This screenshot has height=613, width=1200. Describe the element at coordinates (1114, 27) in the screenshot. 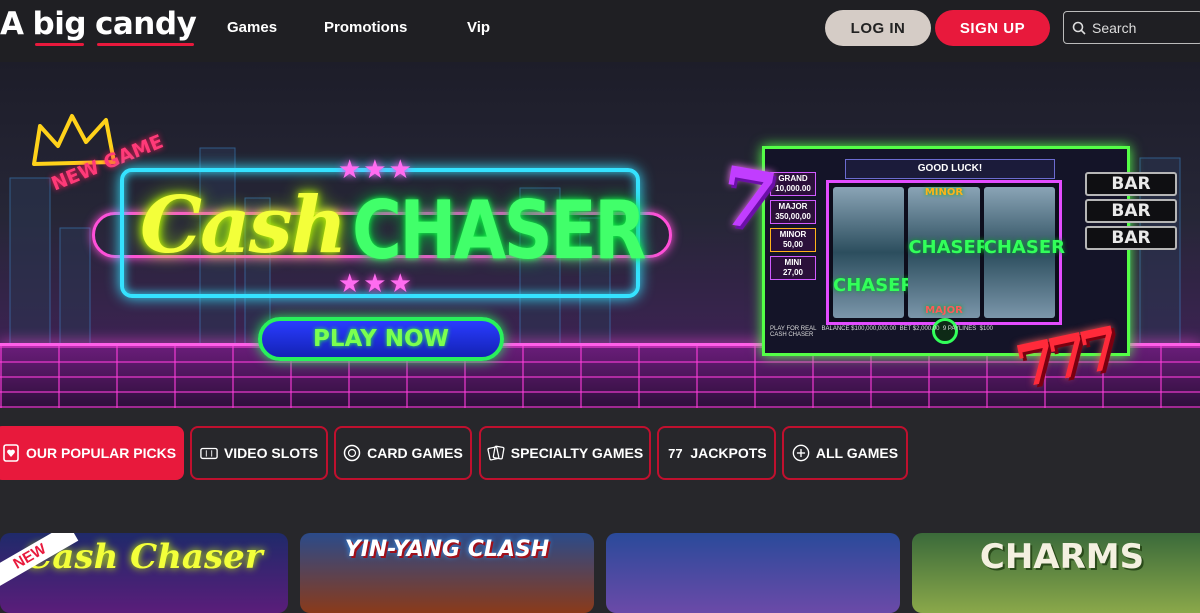

I see `search-placeholder: Search` at that location.